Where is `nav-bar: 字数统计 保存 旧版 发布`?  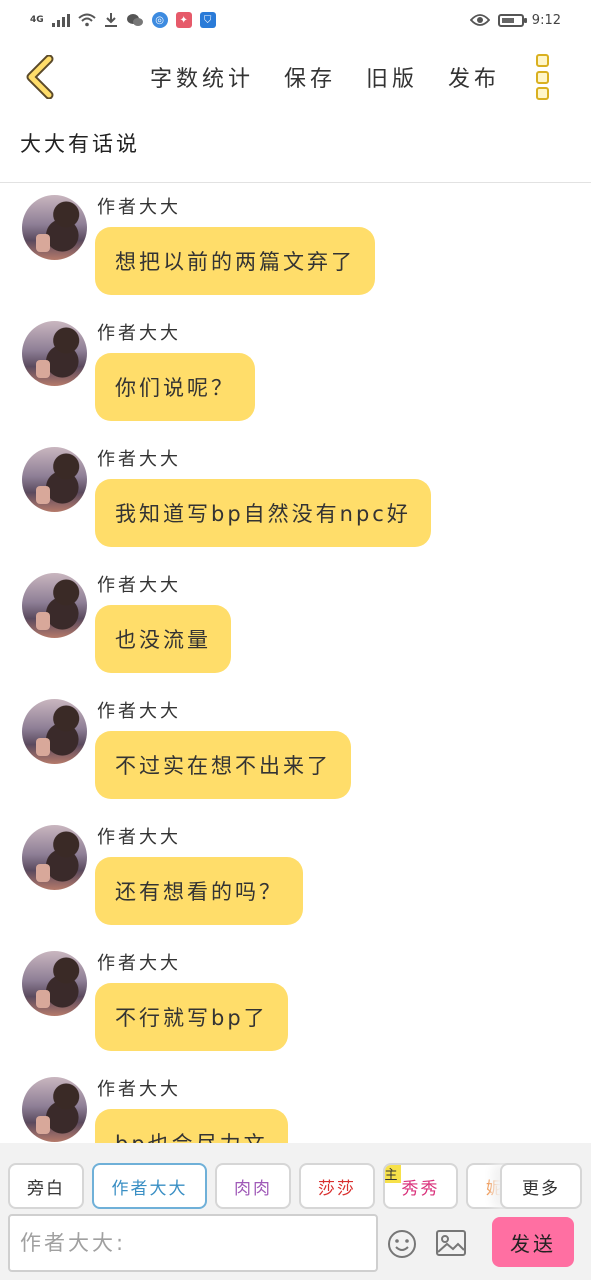 nav-bar: 字数统计 保存 旧版 发布 is located at coordinates (295, 77).